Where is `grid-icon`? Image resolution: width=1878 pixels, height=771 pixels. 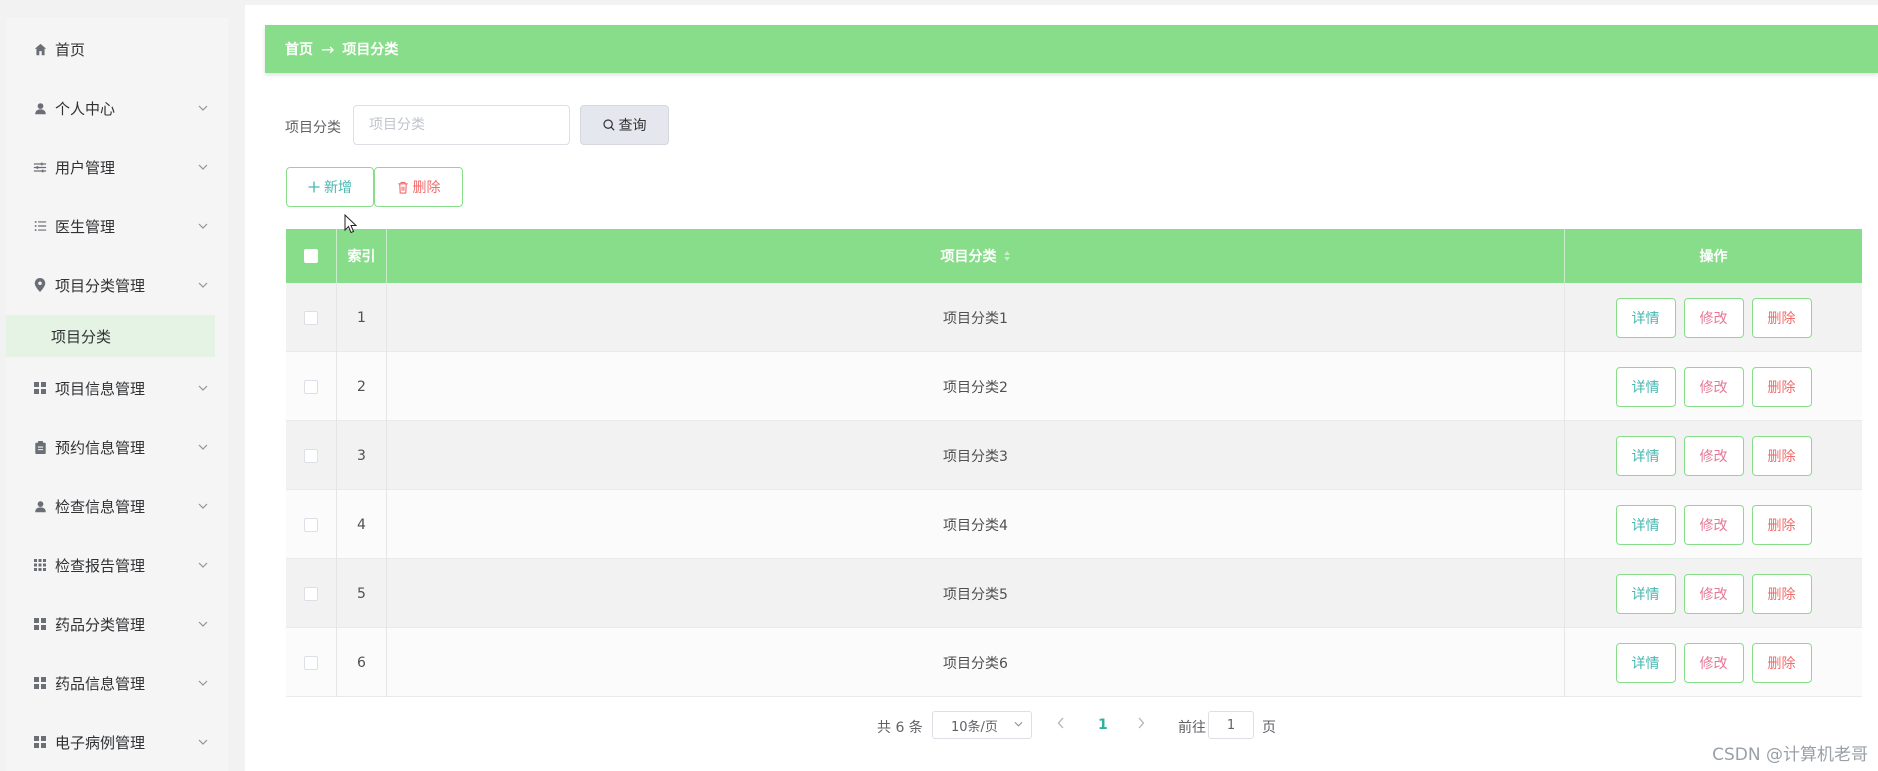 grid-icon is located at coordinates (40, 624).